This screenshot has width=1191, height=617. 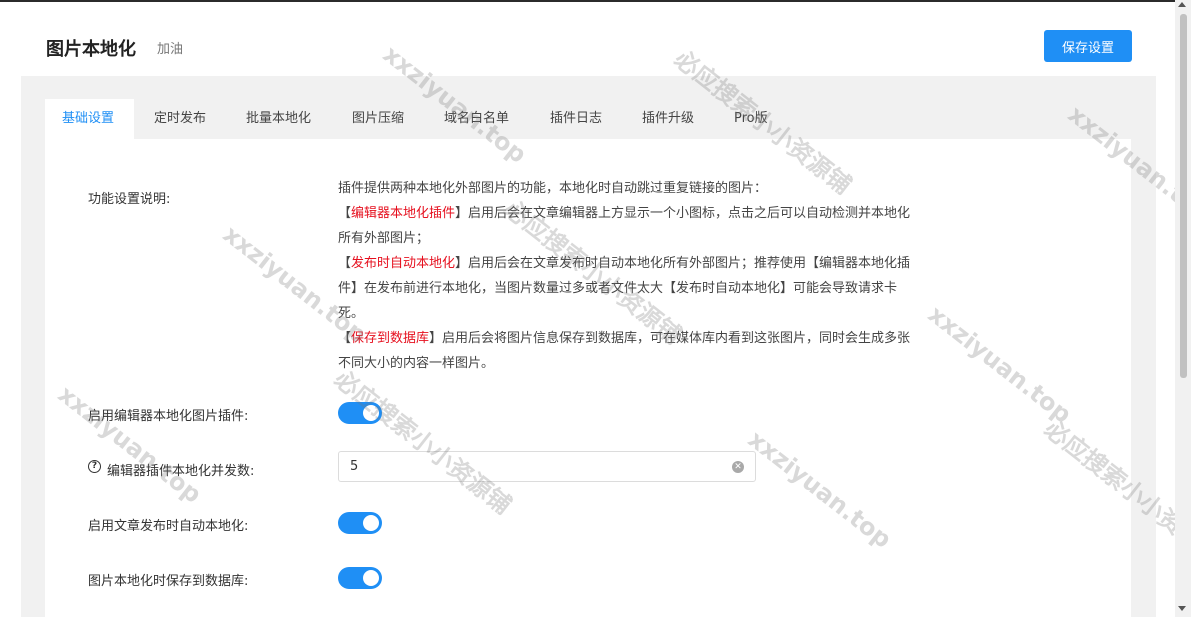 I want to click on tab-plugin-upgrade: 插件升级, so click(x=668, y=119).